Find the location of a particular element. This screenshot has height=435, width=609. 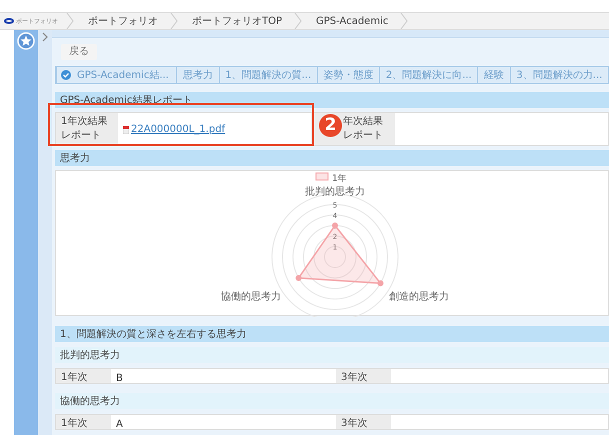

subsection-header: 協働的思考力 is located at coordinates (332, 401).